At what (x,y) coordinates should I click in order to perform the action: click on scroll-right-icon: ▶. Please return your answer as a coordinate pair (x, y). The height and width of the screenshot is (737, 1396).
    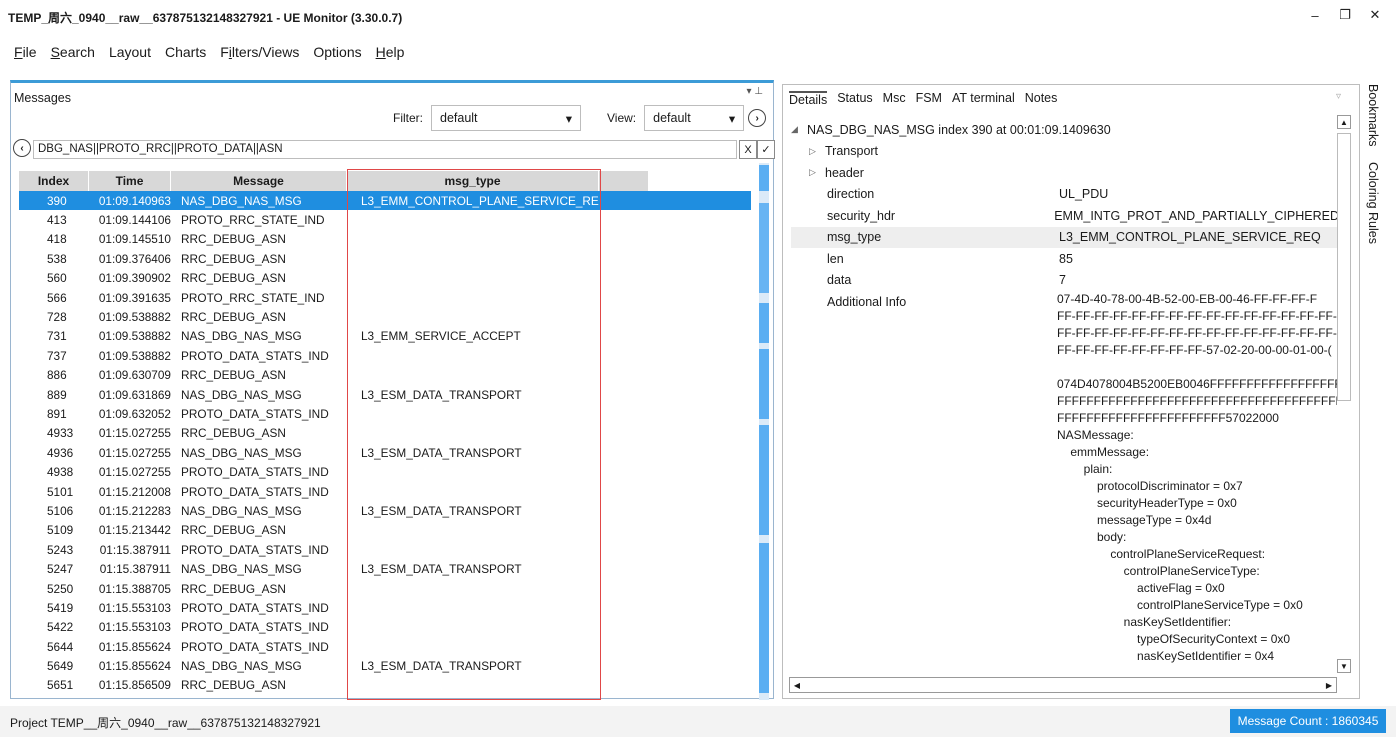
    Looking at the image, I should click on (1329, 685).